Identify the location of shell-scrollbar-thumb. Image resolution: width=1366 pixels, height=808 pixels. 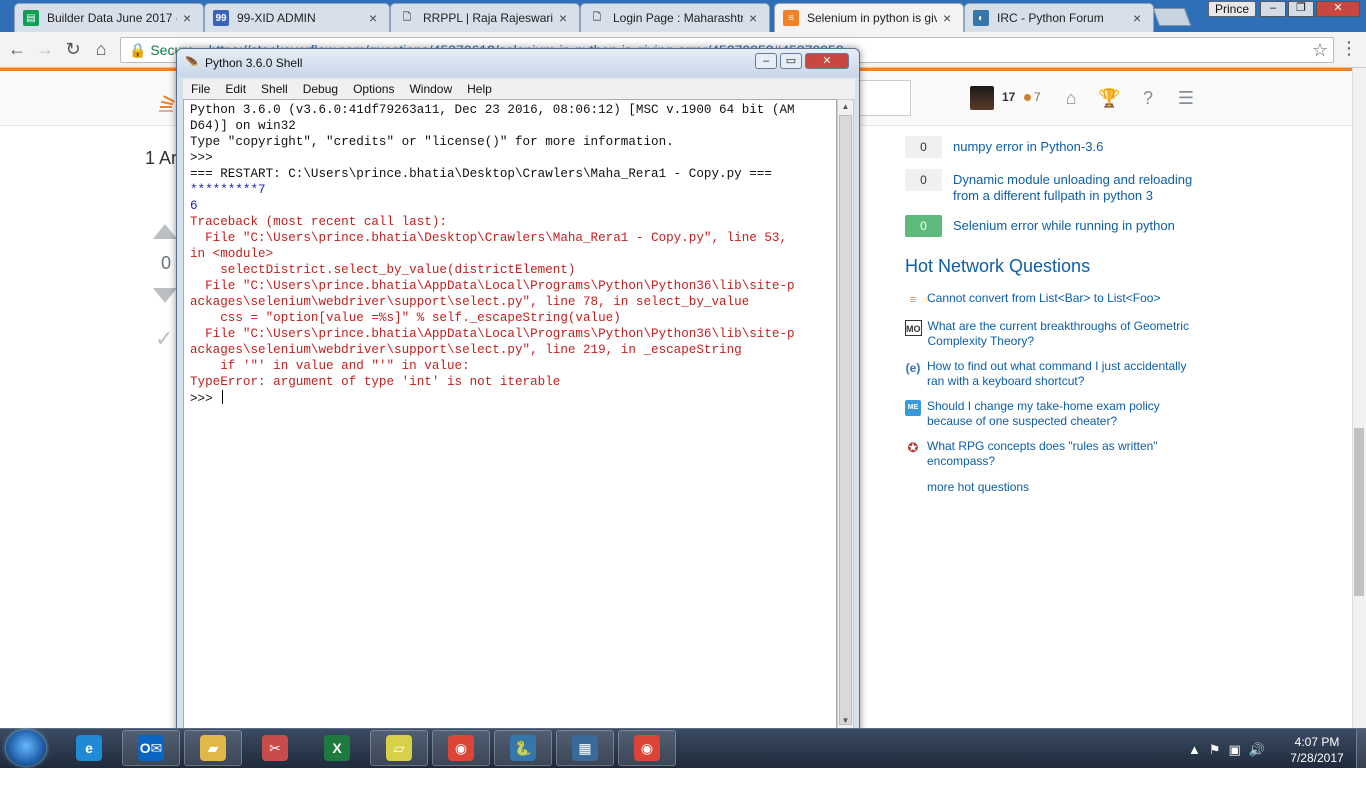
(845, 420).